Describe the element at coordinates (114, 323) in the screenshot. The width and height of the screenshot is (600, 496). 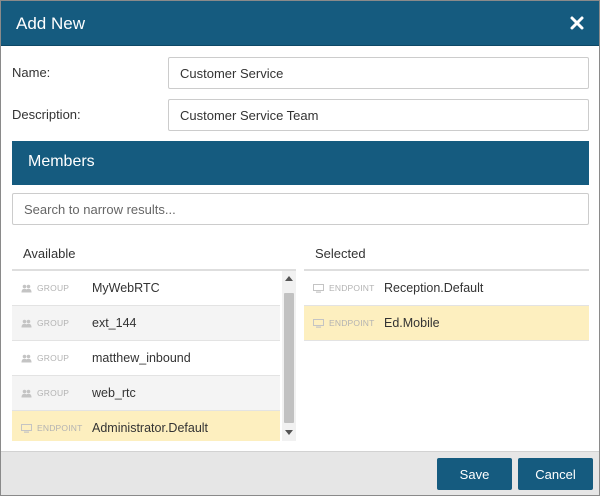
I see `item-name: ext_144` at that location.